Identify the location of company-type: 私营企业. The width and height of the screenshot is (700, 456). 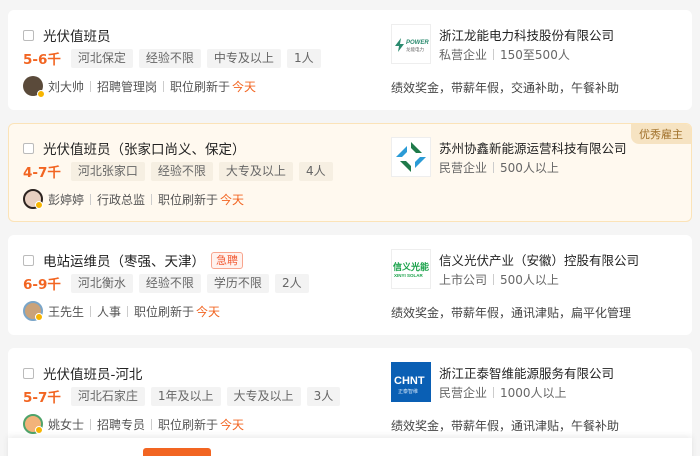
(463, 55).